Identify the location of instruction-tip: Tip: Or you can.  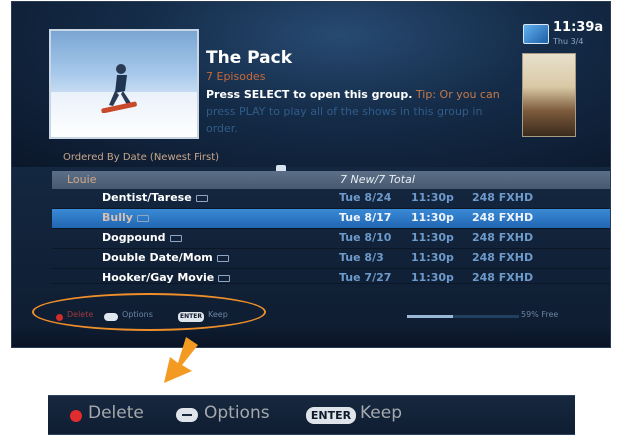
(456, 94).